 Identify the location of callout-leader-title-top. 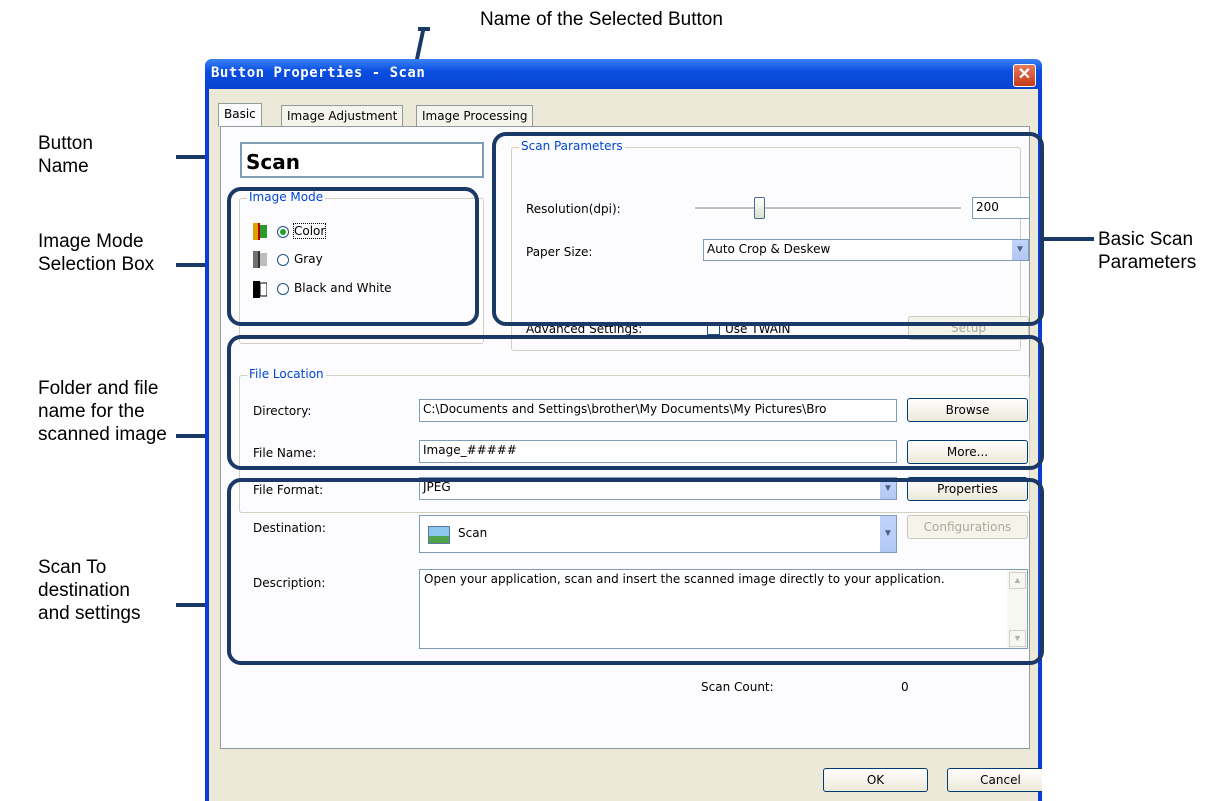
(424, 29).